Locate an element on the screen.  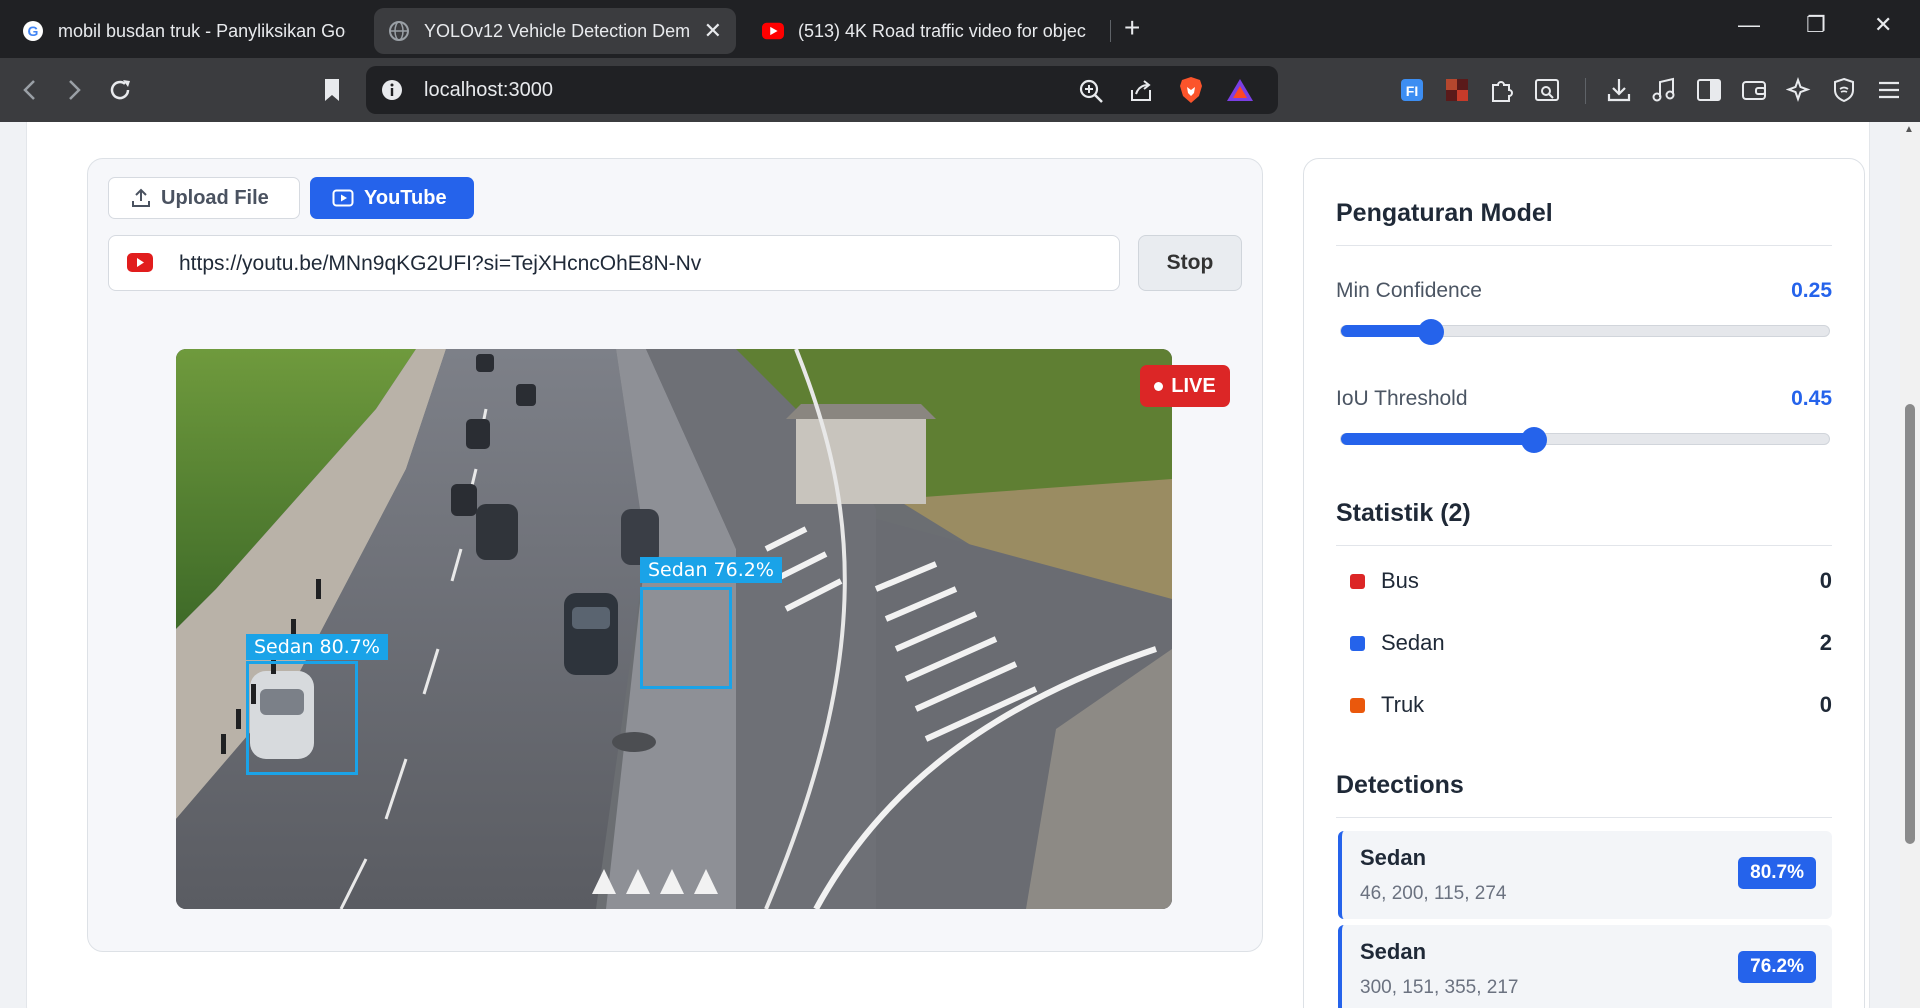
live-label: LIVE is located at coordinates (1193, 385).